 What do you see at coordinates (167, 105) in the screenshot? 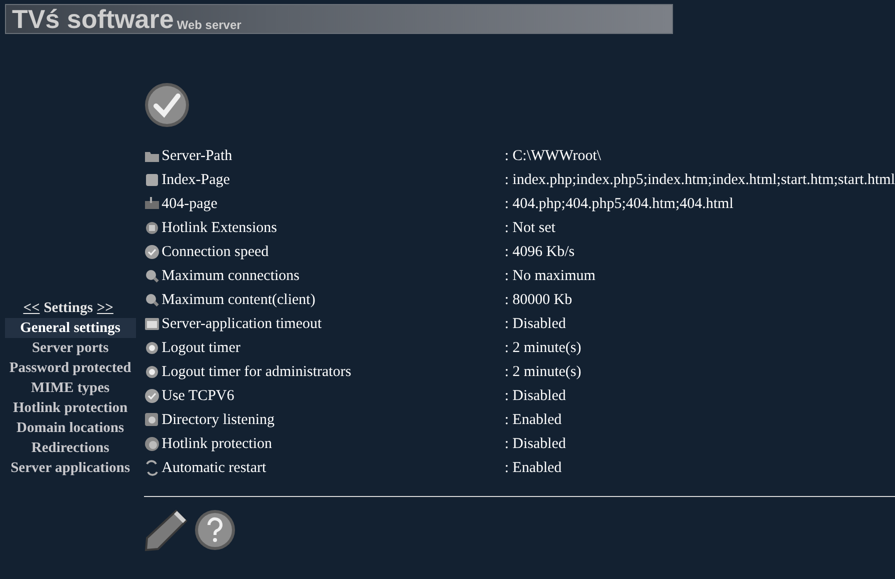
I see `checkmark-icon` at bounding box center [167, 105].